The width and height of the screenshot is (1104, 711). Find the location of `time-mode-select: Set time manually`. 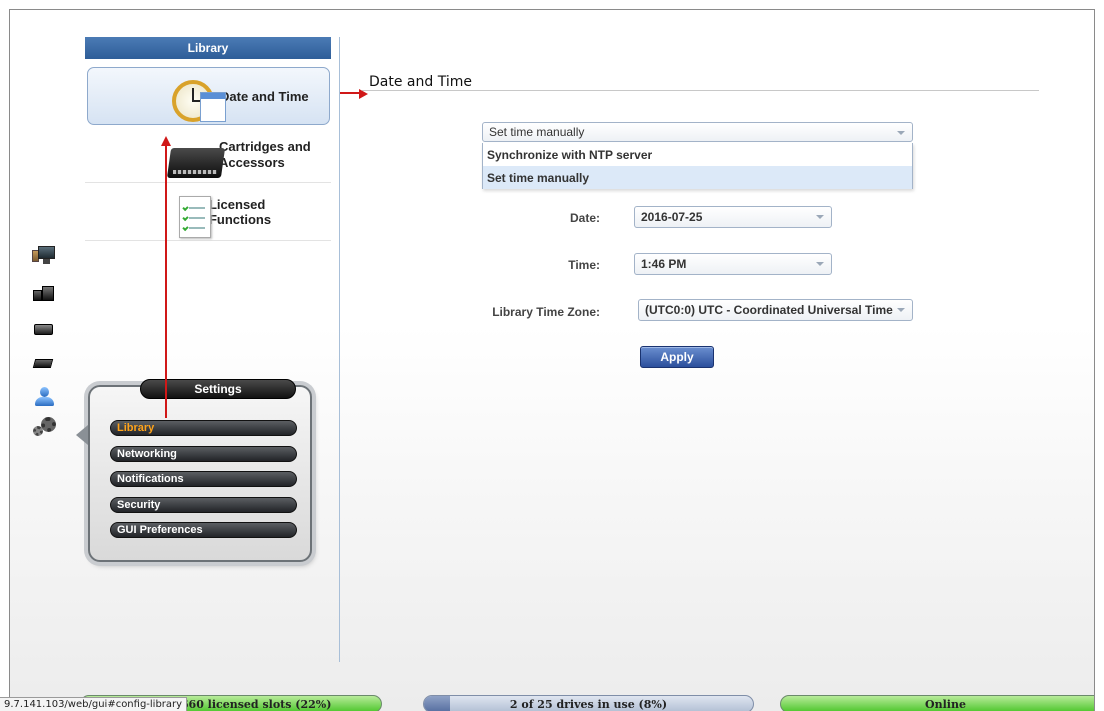

time-mode-select: Set time manually is located at coordinates (697, 132).